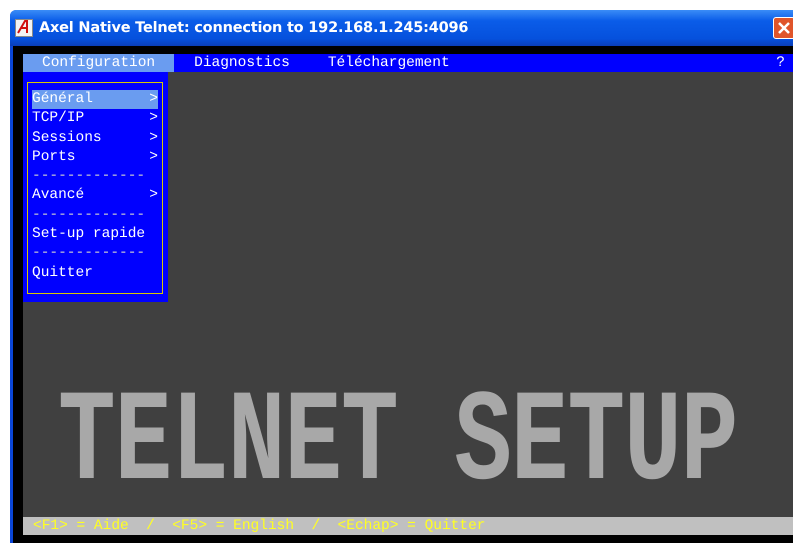 The image size is (793, 543). I want to click on help-menu: ?, so click(780, 63).